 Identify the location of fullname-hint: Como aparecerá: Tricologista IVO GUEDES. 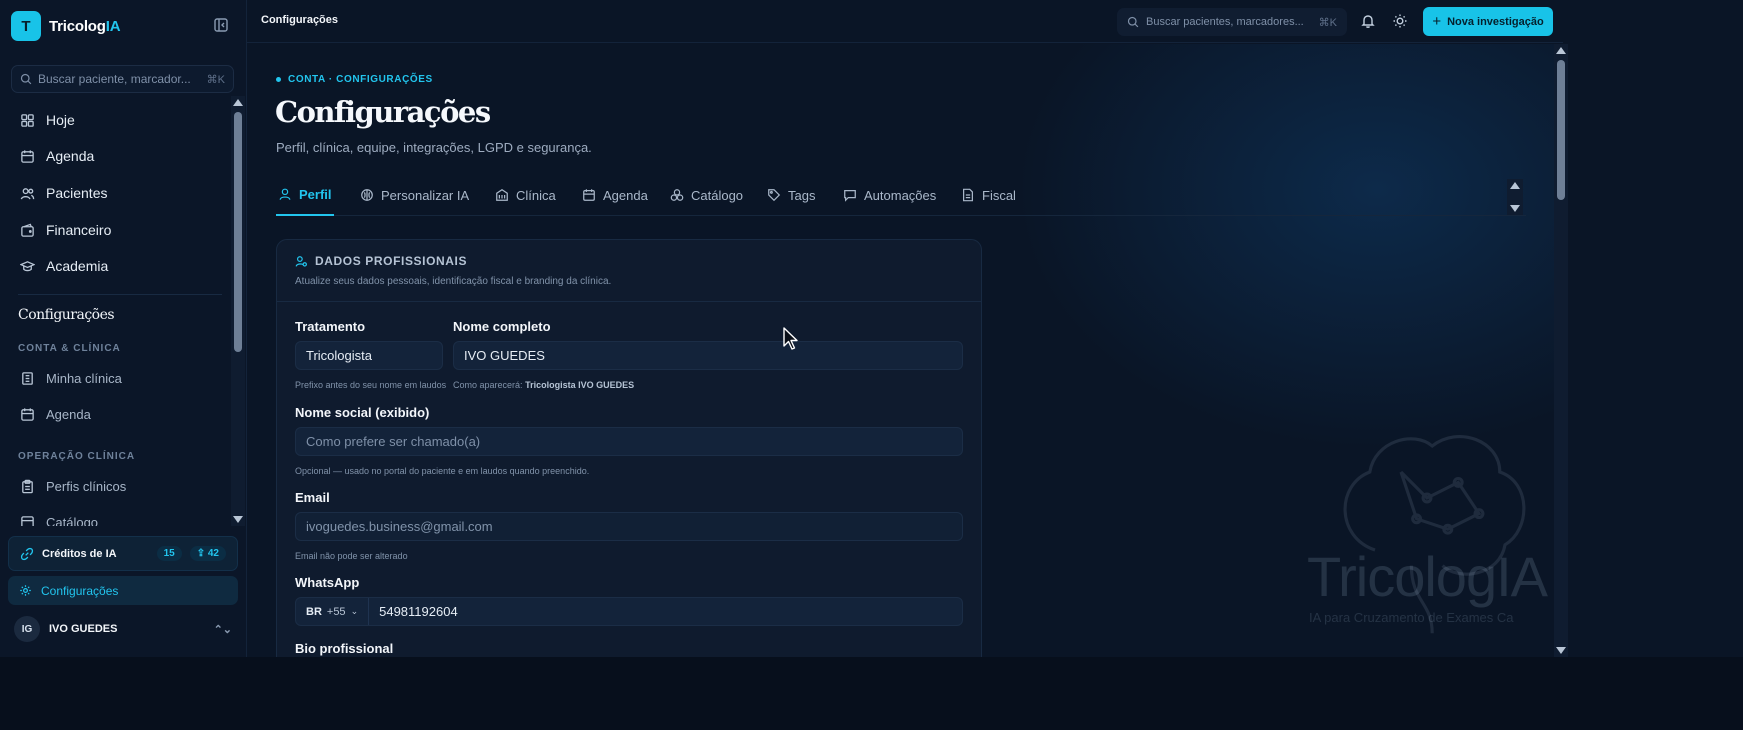
(544, 385).